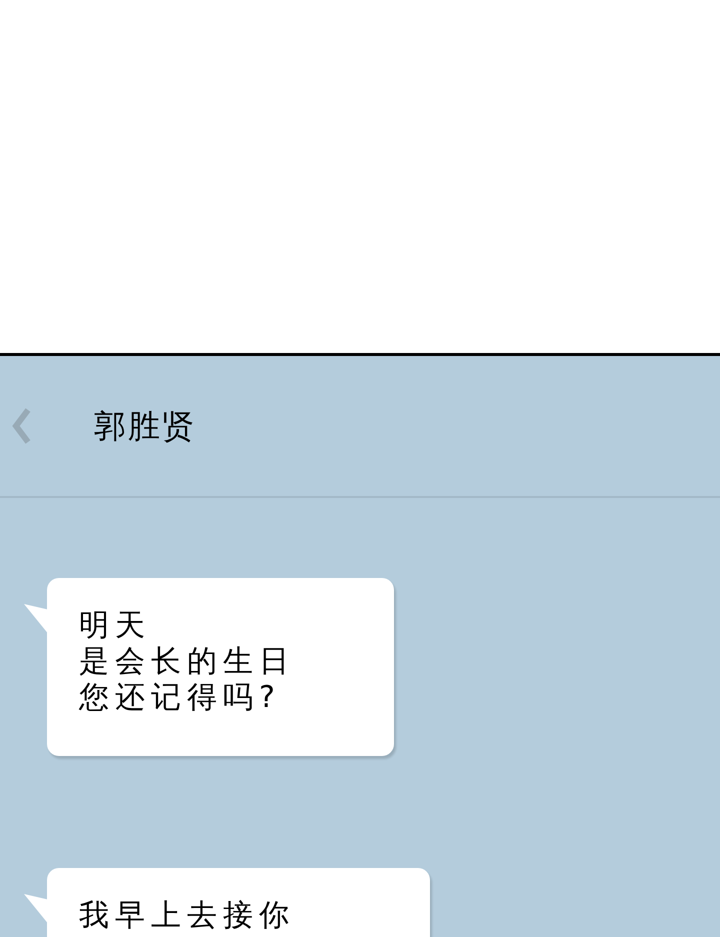  I want to click on message-text: 我早上去接你, so click(187, 916).